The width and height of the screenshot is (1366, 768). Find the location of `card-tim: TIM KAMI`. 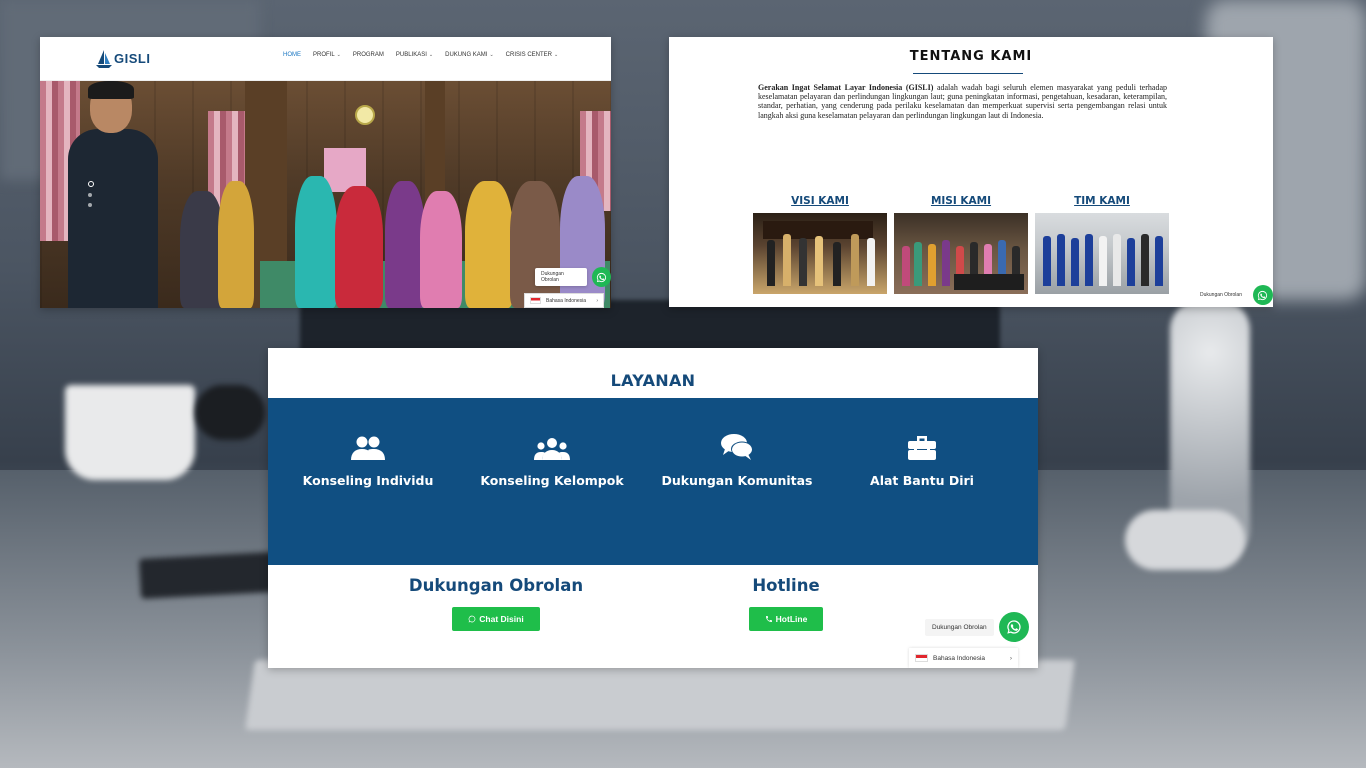

card-tim: TIM KAMI is located at coordinates (1102, 244).